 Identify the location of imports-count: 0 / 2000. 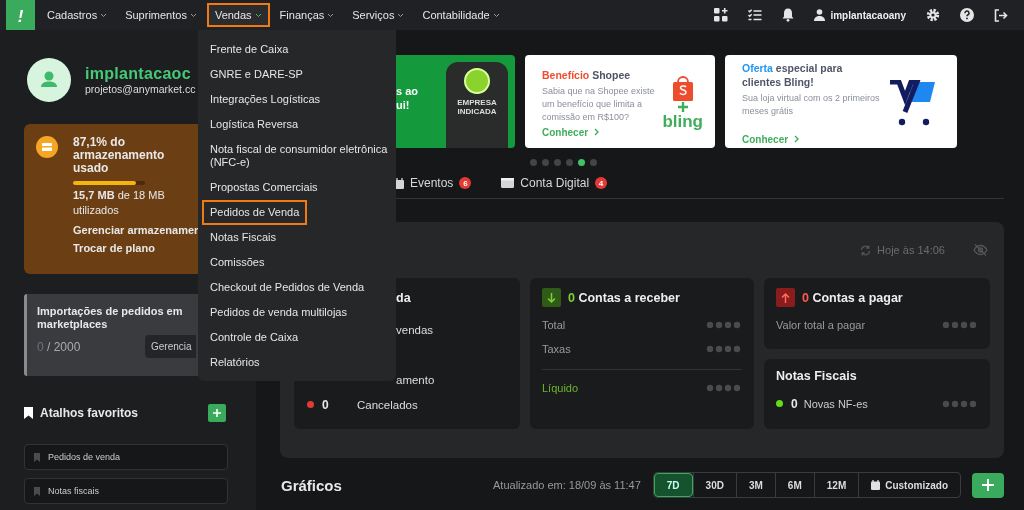
(59, 346).